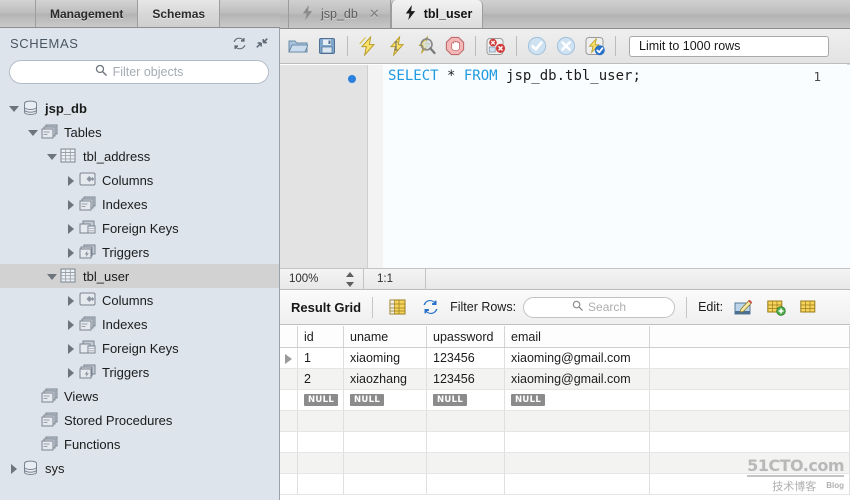  I want to click on row-limit-select: Limit to 1000 rows, so click(729, 46).